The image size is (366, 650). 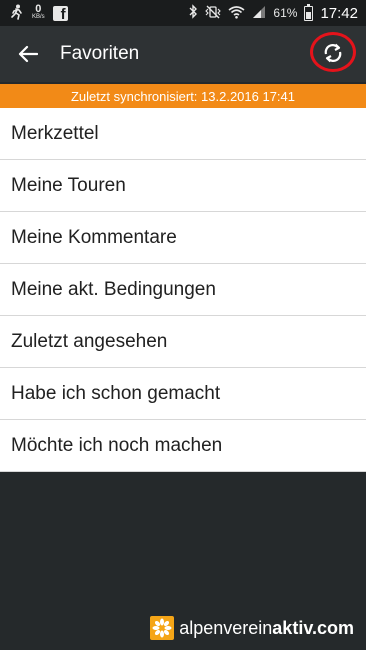 What do you see at coordinates (38, 9) in the screenshot?
I see `network-speed-value: 0` at bounding box center [38, 9].